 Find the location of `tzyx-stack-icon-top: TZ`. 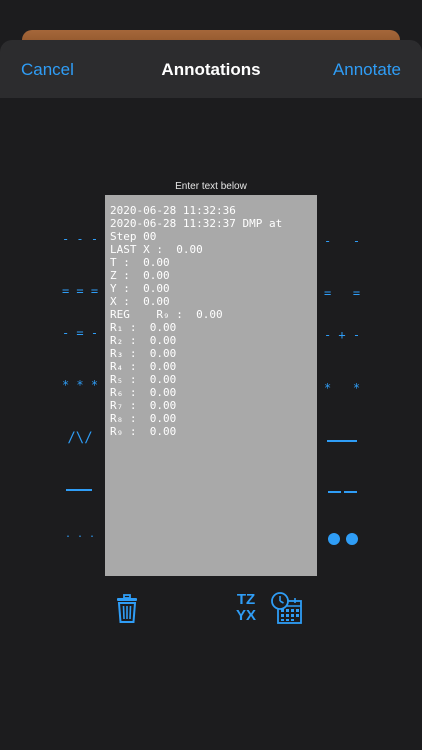

tzyx-stack-icon-top: TZ is located at coordinates (246, 599).